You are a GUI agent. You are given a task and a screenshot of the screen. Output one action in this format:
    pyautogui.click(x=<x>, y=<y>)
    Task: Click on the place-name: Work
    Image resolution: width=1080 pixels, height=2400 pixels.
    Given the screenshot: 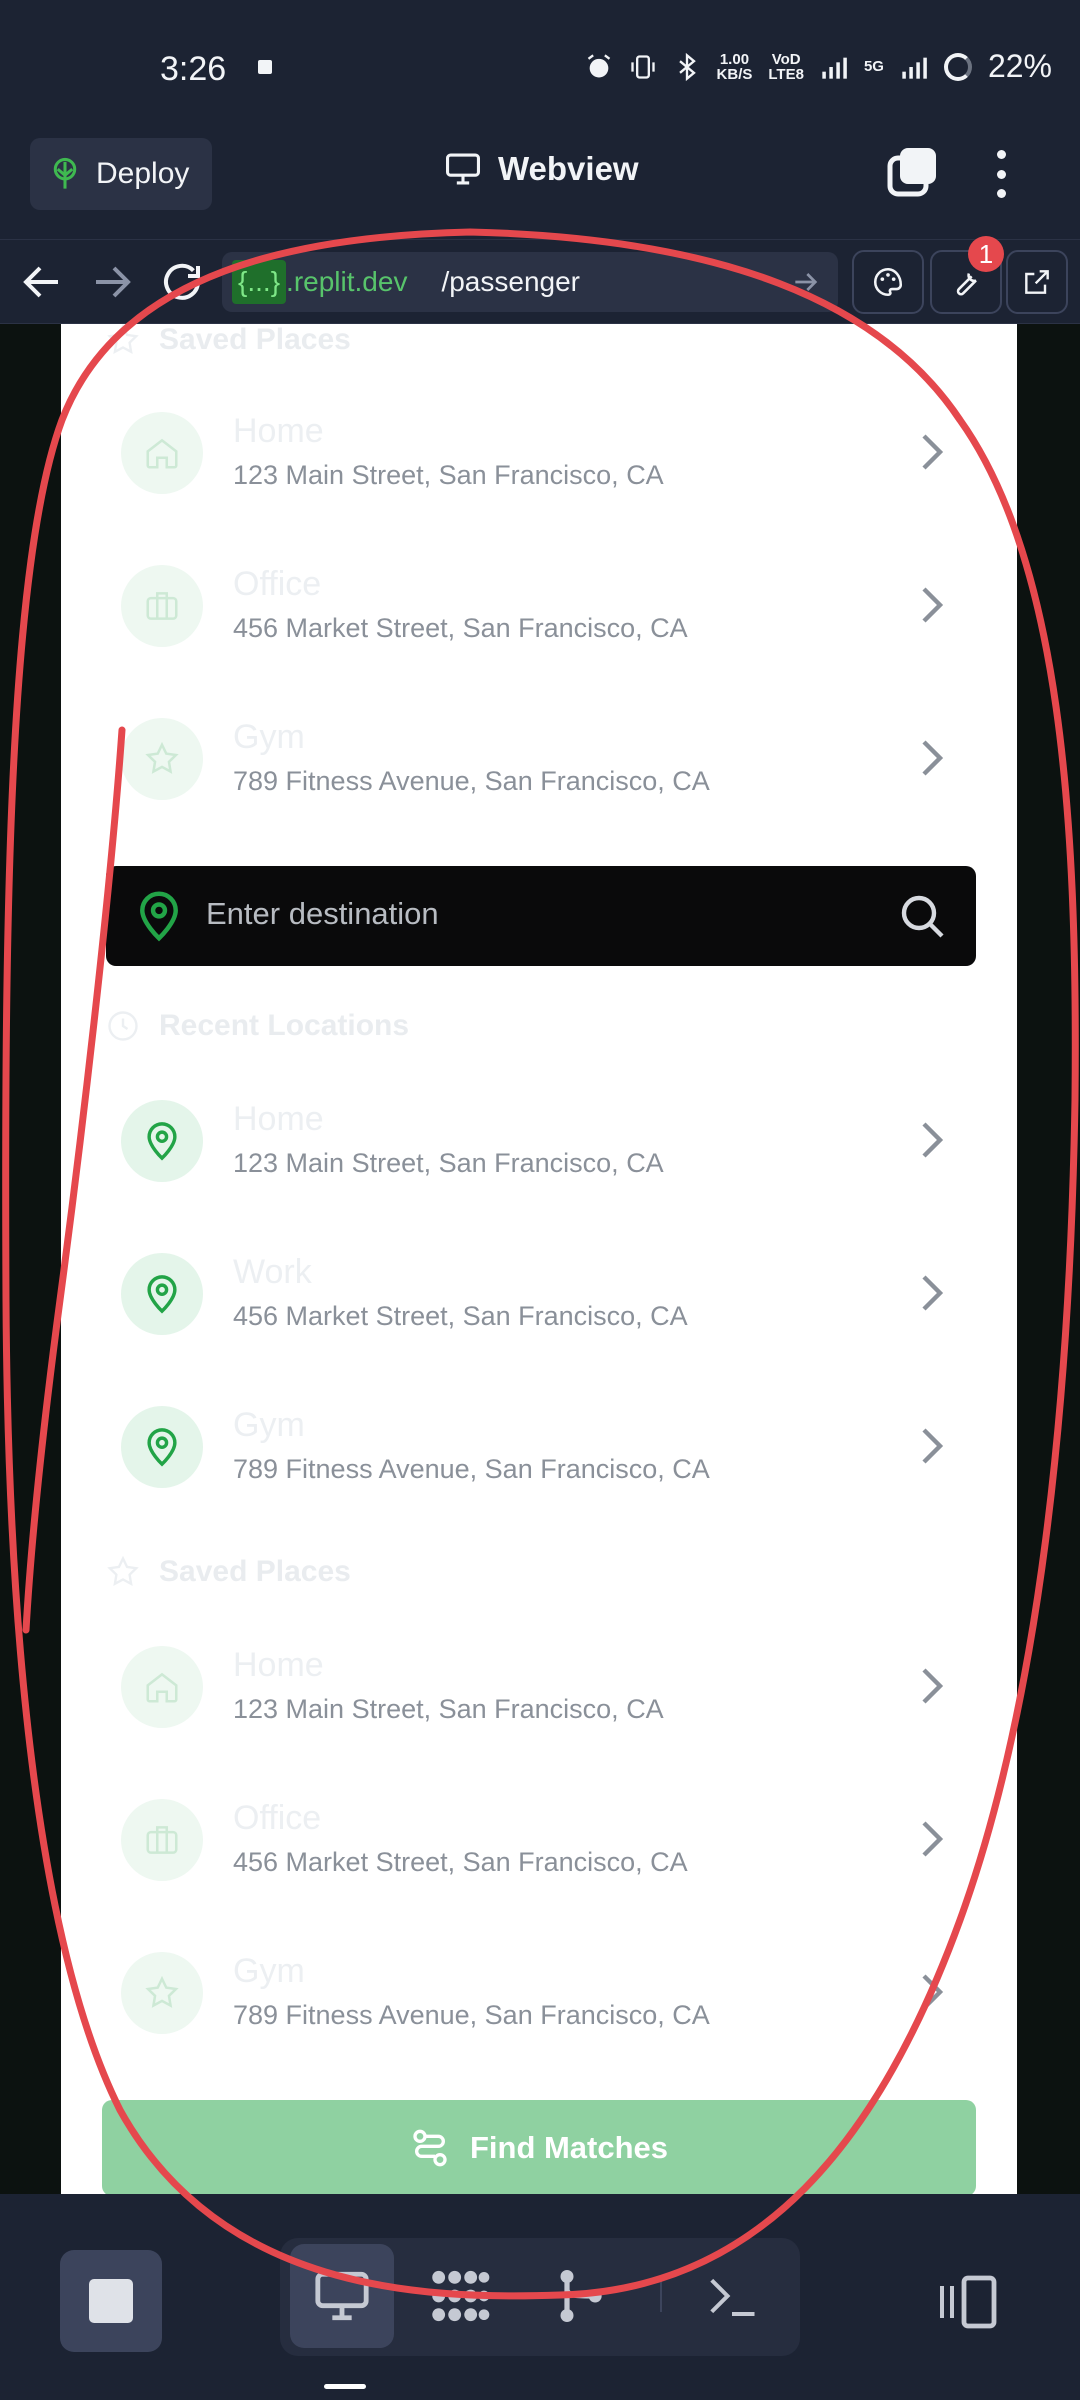 What is the action you would take?
    pyautogui.click(x=272, y=1272)
    